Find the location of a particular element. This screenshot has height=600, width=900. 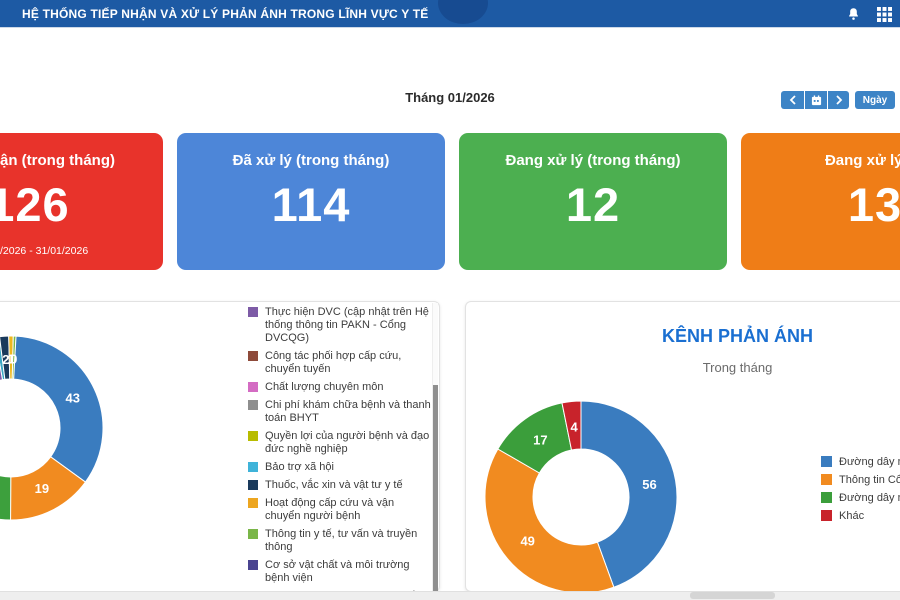

legend-item: Thông tin Cổng is located at coordinates (860, 480).